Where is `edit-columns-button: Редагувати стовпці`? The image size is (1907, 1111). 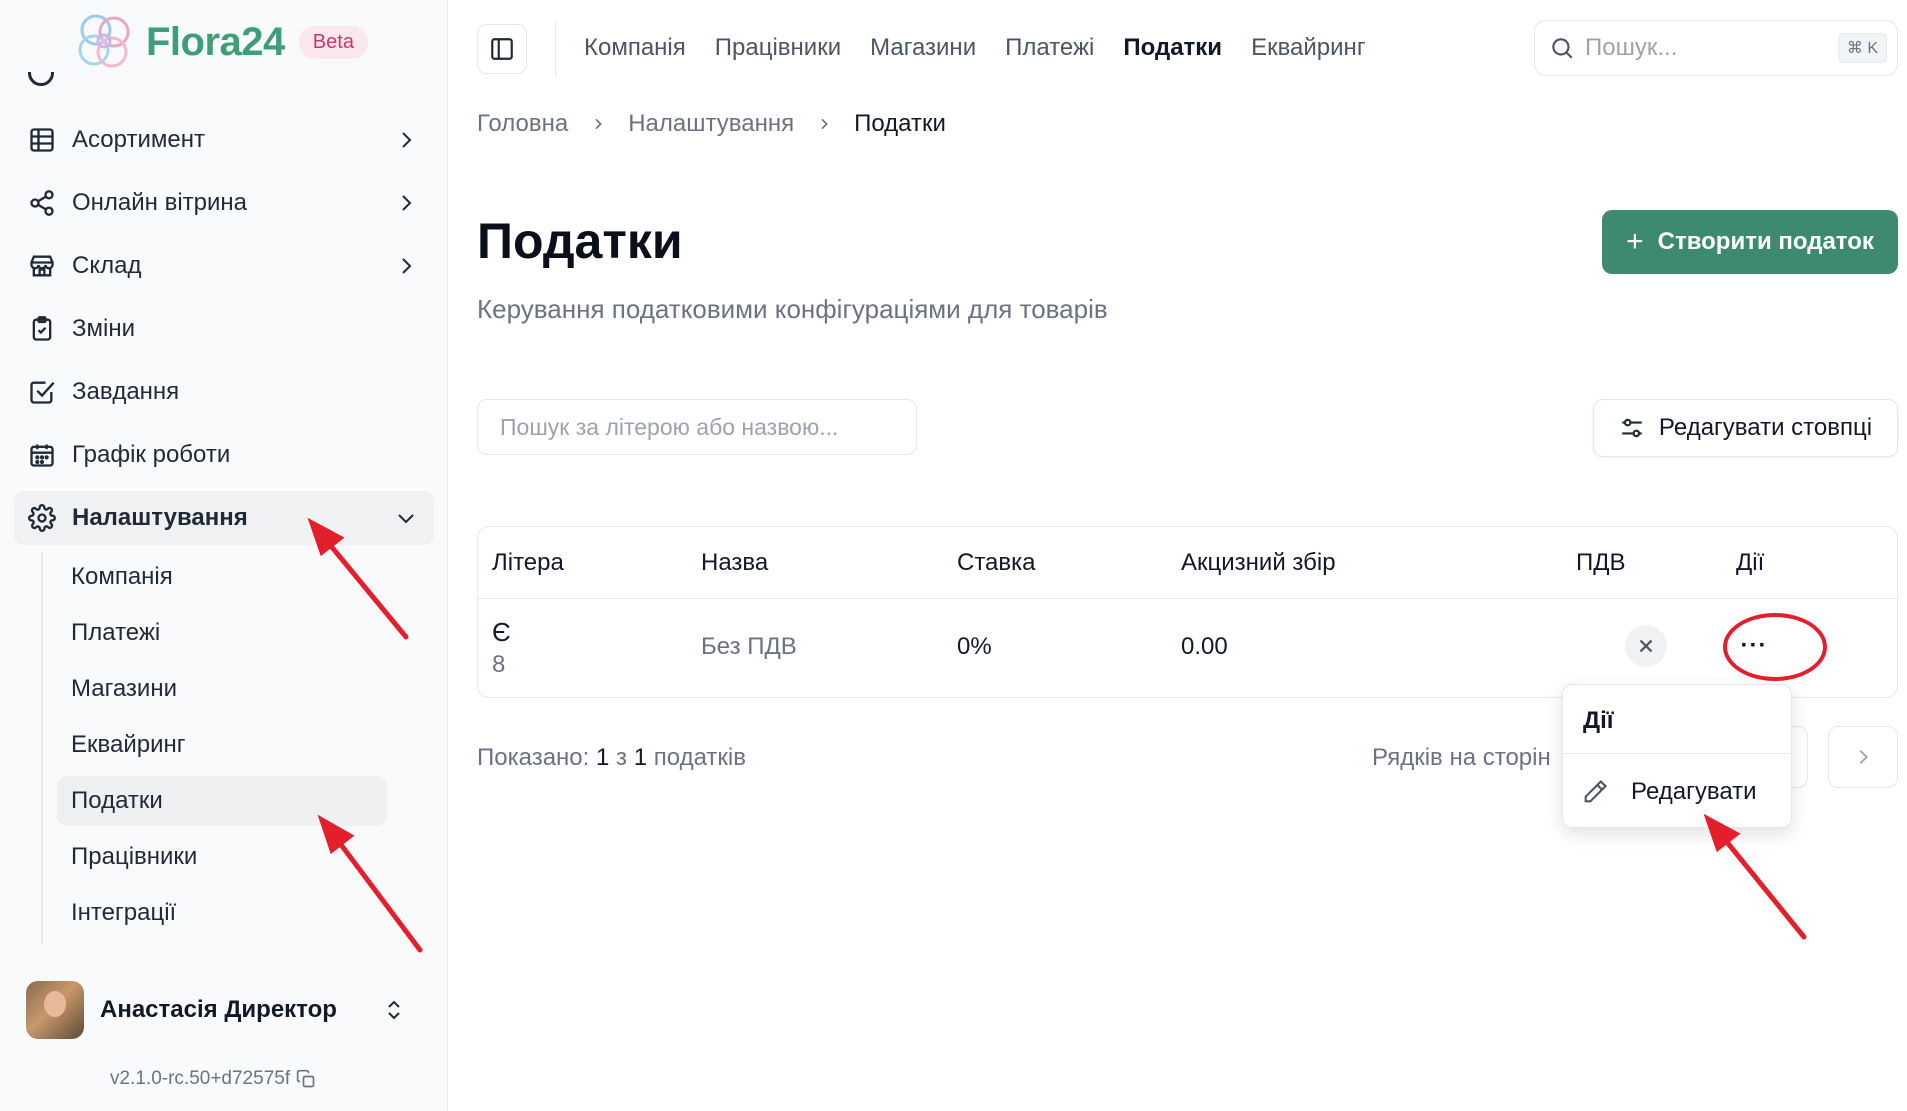
edit-columns-button: Редагувати стовпці is located at coordinates (1745, 428).